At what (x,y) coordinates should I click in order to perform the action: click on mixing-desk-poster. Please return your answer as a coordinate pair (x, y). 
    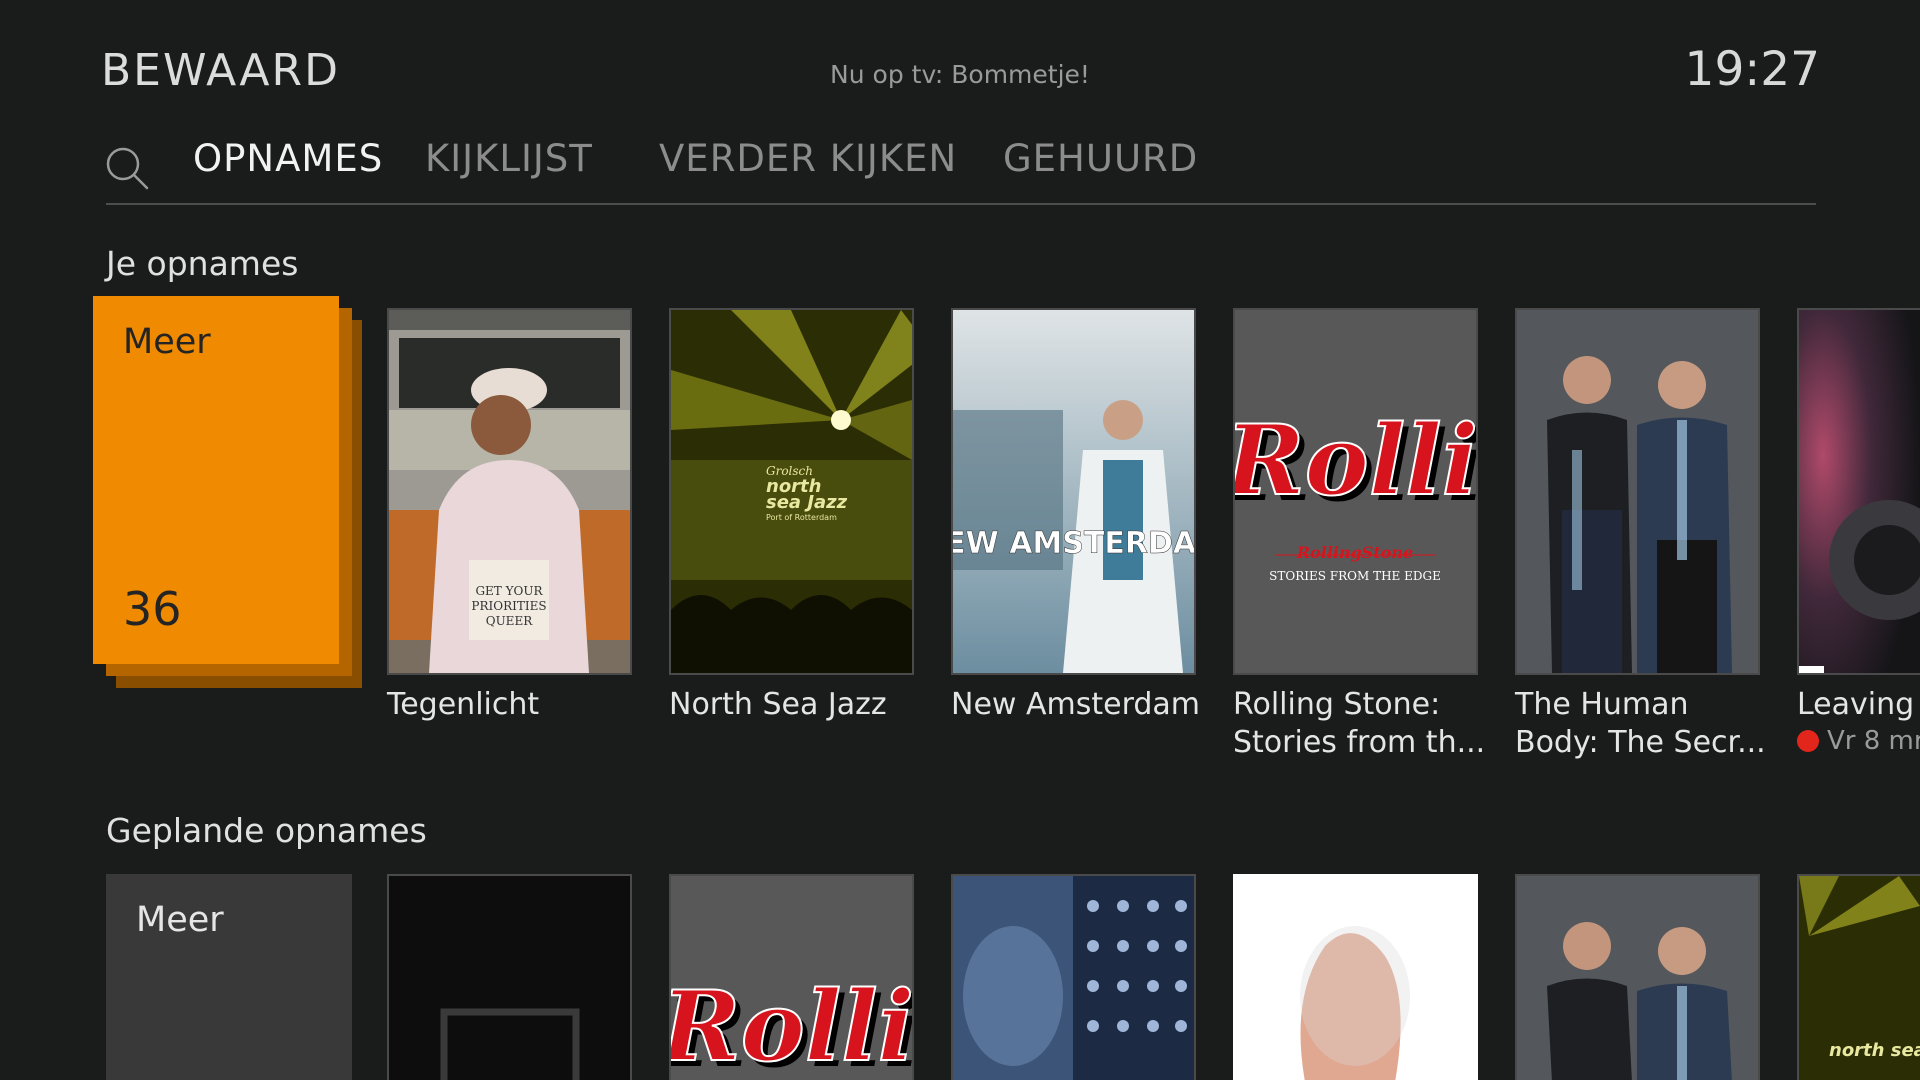
    Looking at the image, I should click on (1073, 978).